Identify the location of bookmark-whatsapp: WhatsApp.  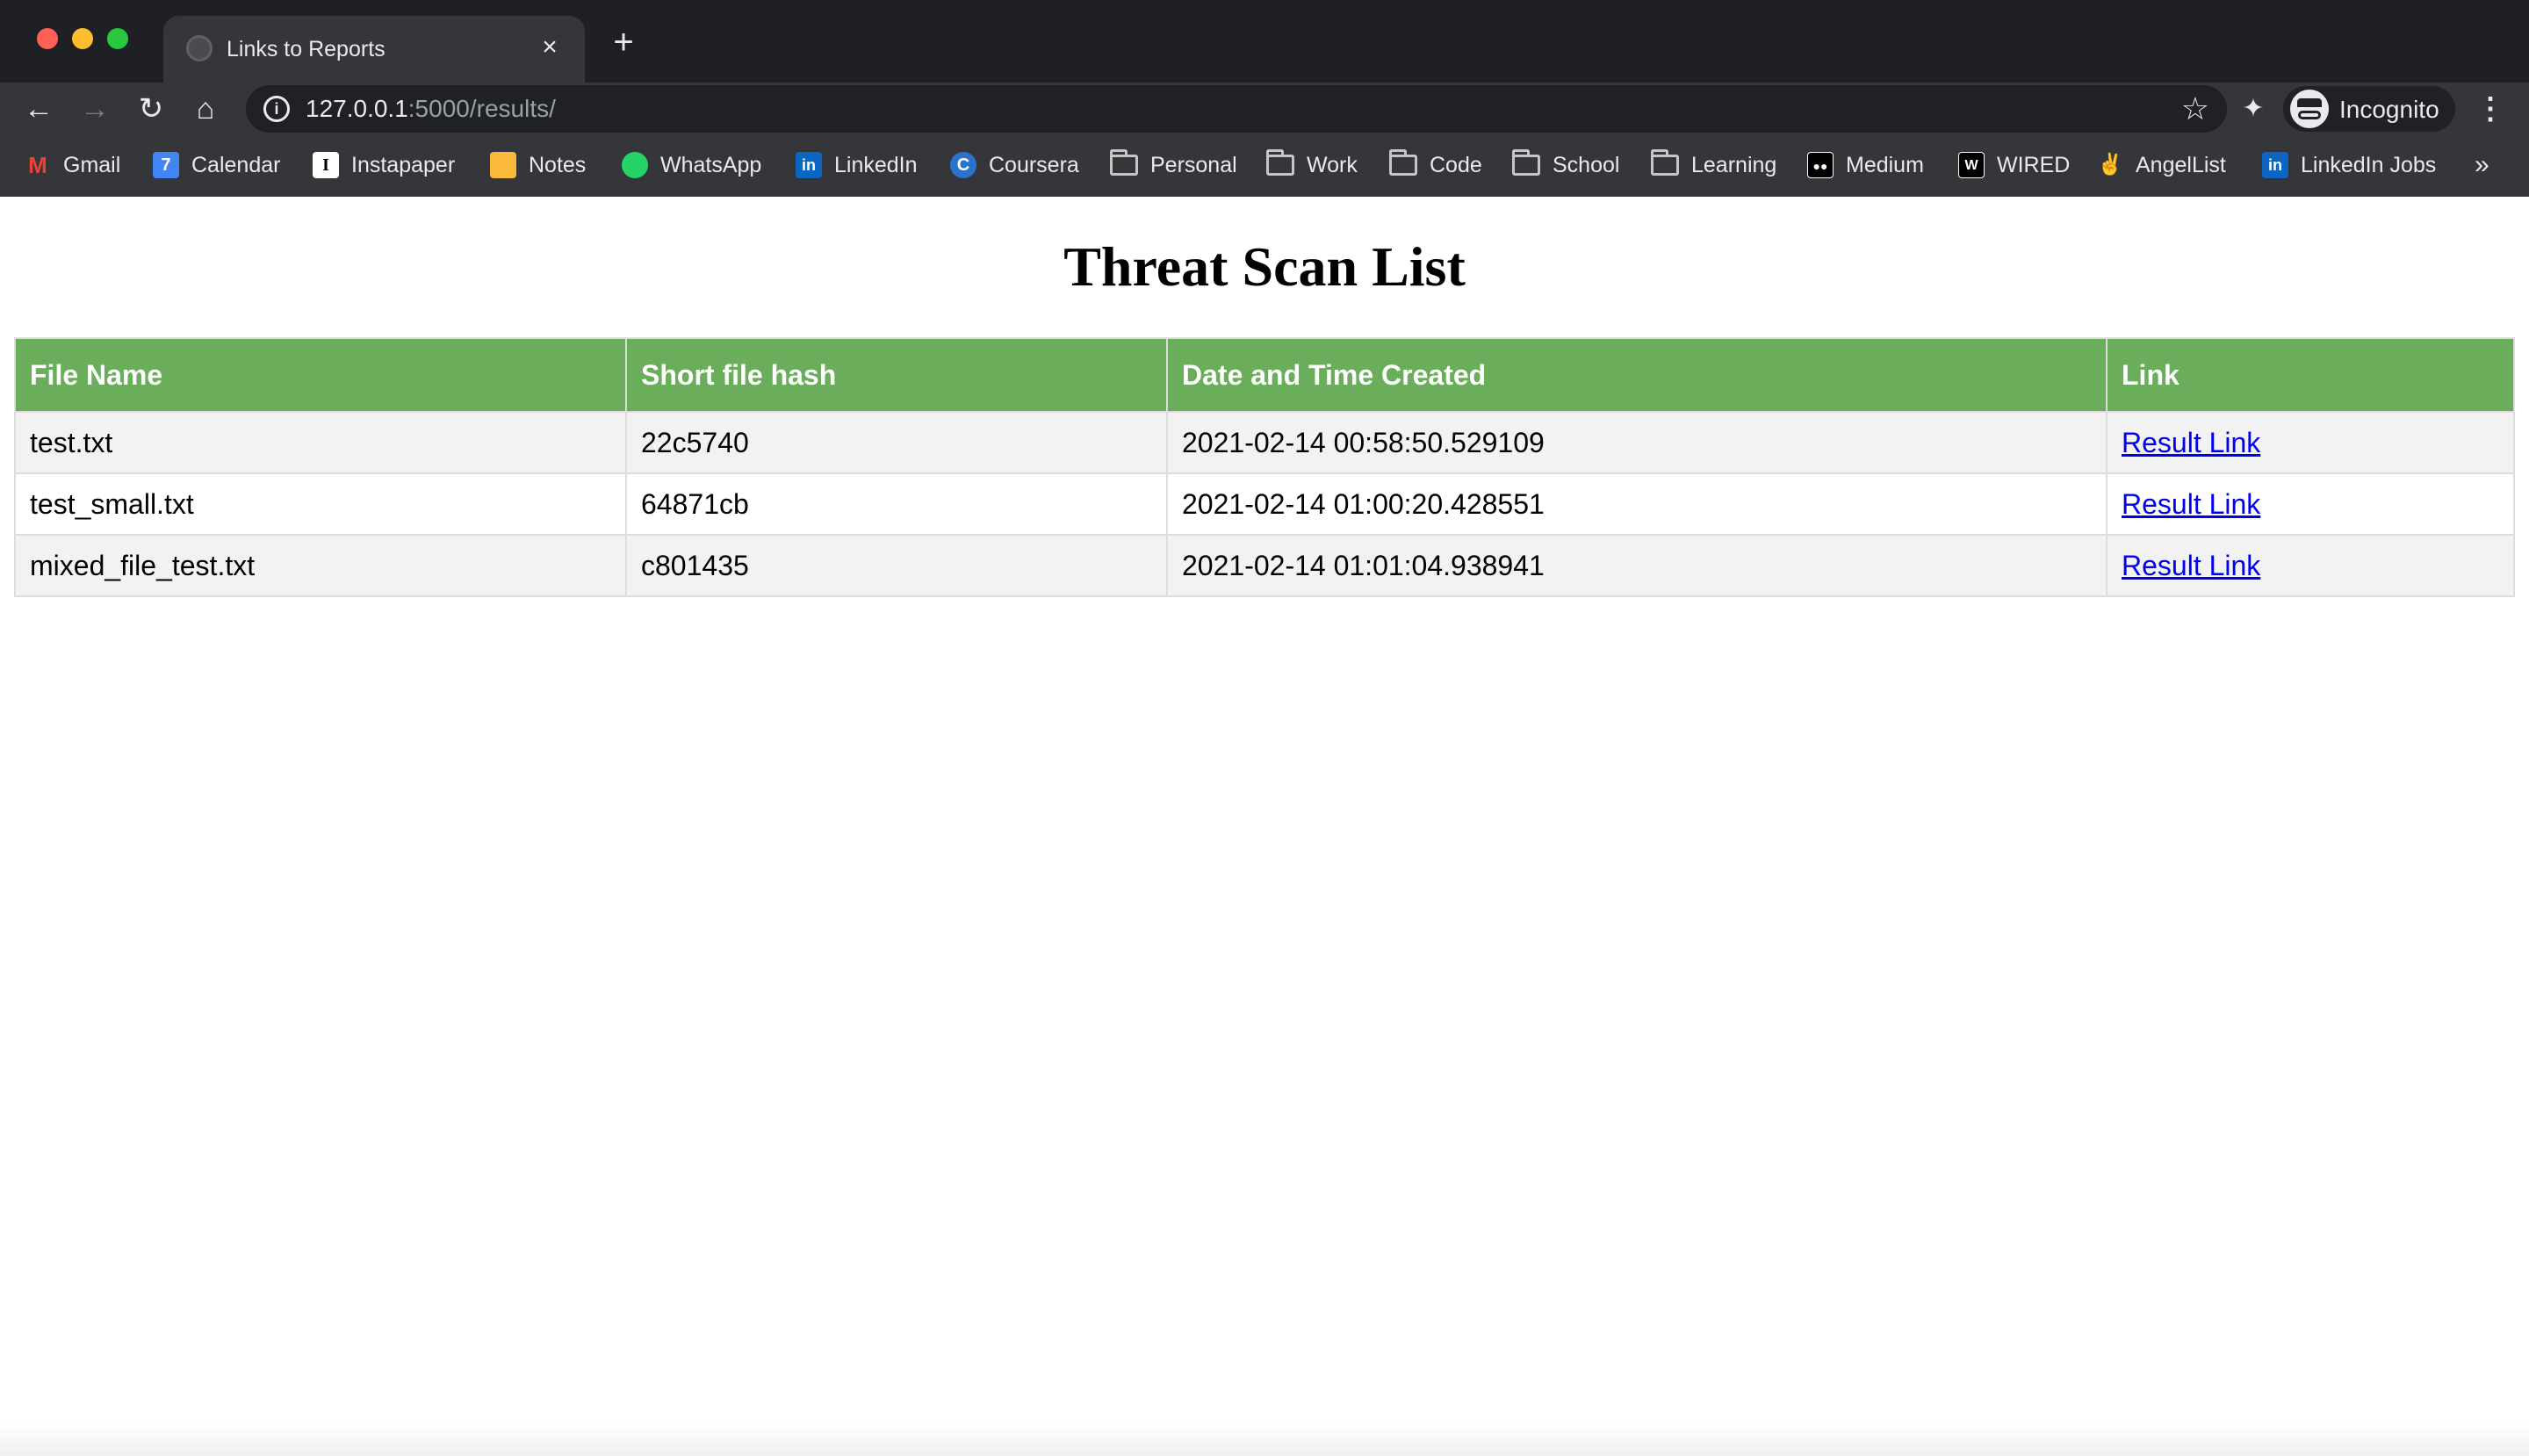
(691, 165).